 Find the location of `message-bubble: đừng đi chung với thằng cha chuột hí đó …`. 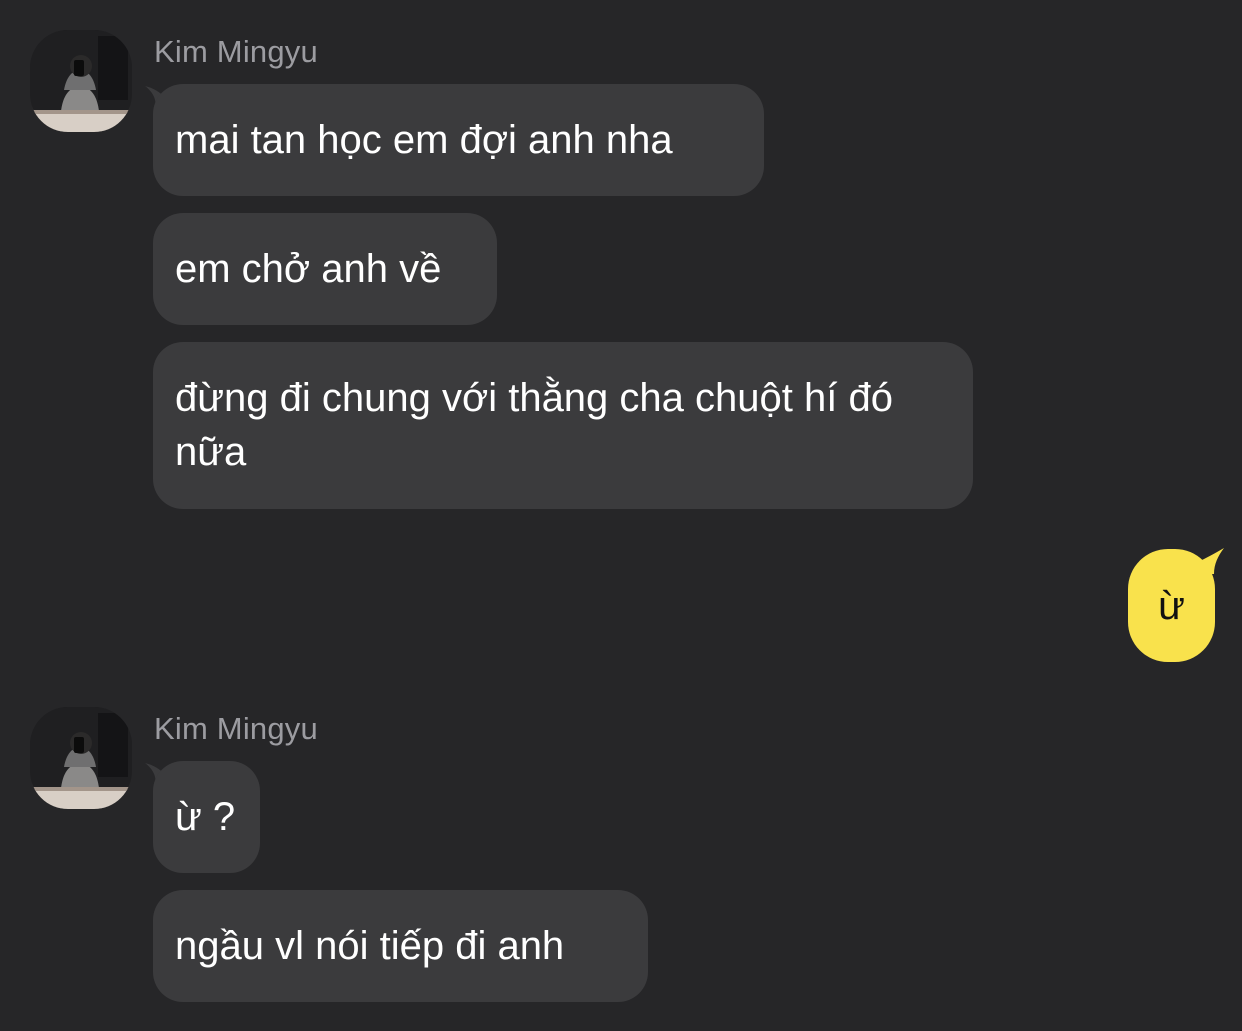

message-bubble: đừng đi chung với thằng cha chuột hí đó … is located at coordinates (563, 425).